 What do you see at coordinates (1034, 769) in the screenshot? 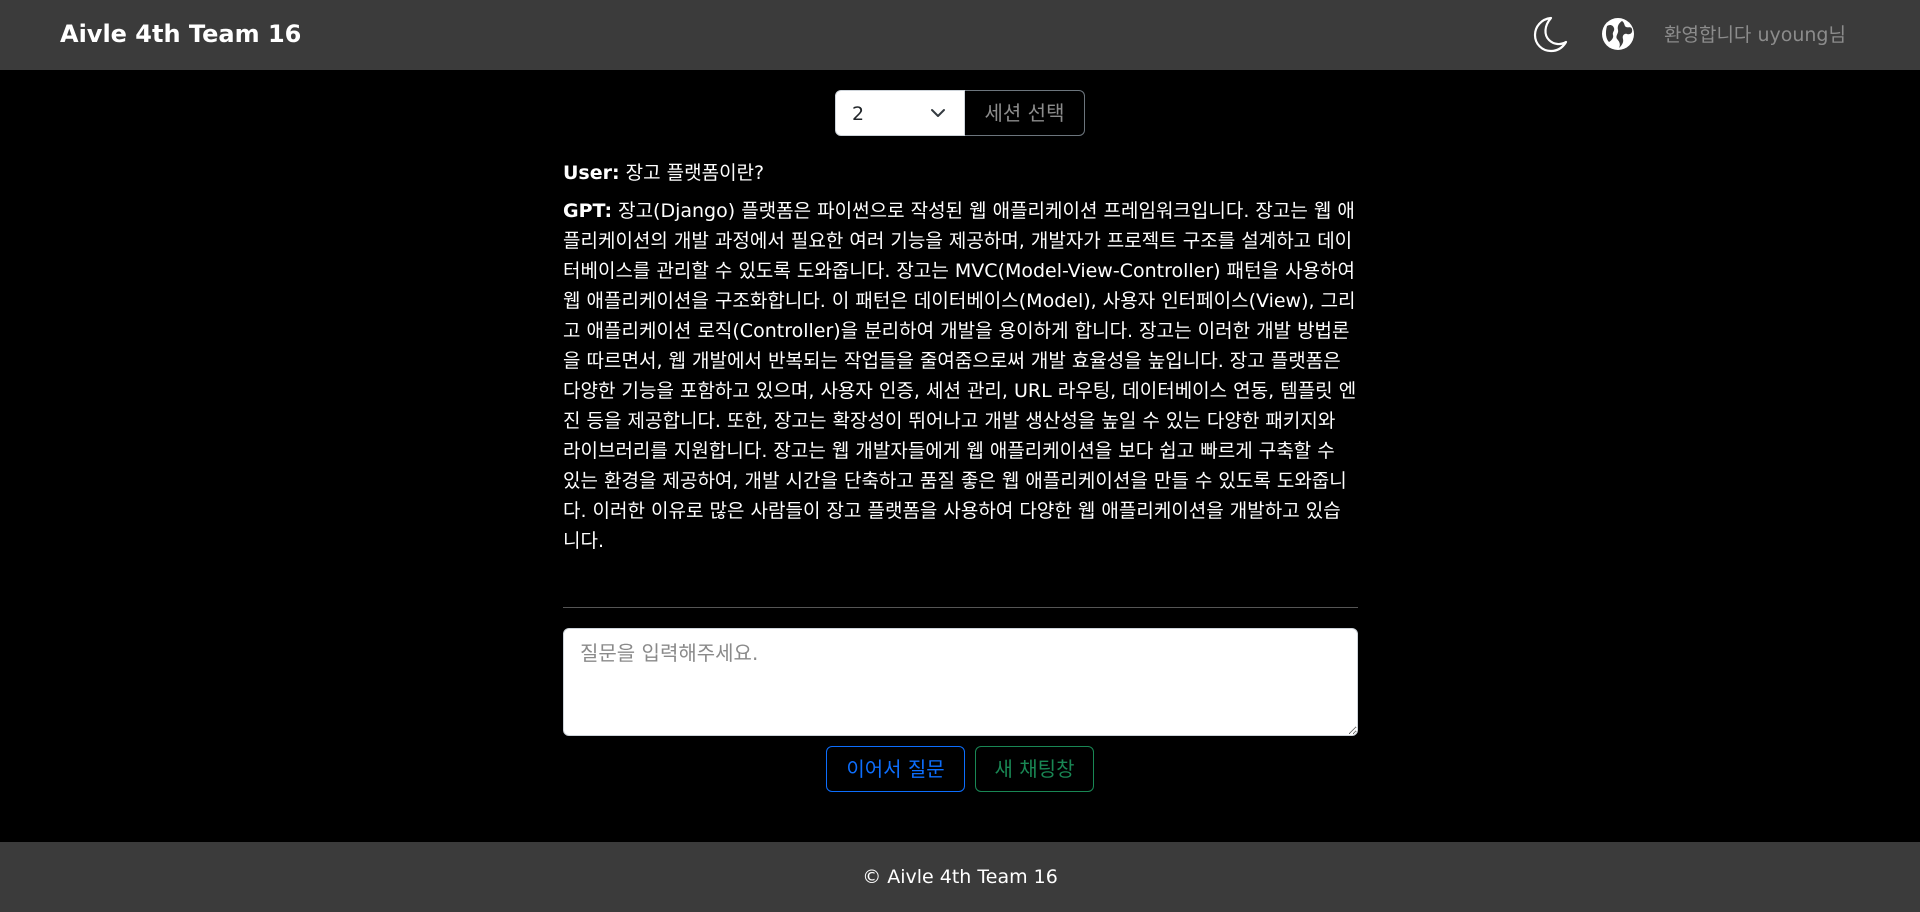
I see `new-chat-button: 새 채팅창` at bounding box center [1034, 769].